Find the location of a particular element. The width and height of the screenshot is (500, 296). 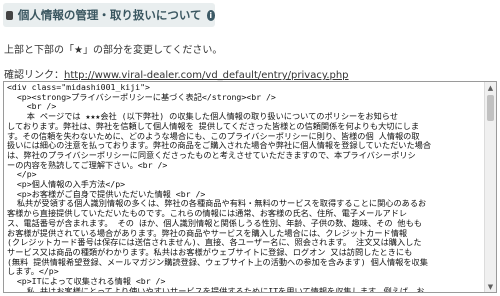

square-bullet-icon is located at coordinates (9, 15).